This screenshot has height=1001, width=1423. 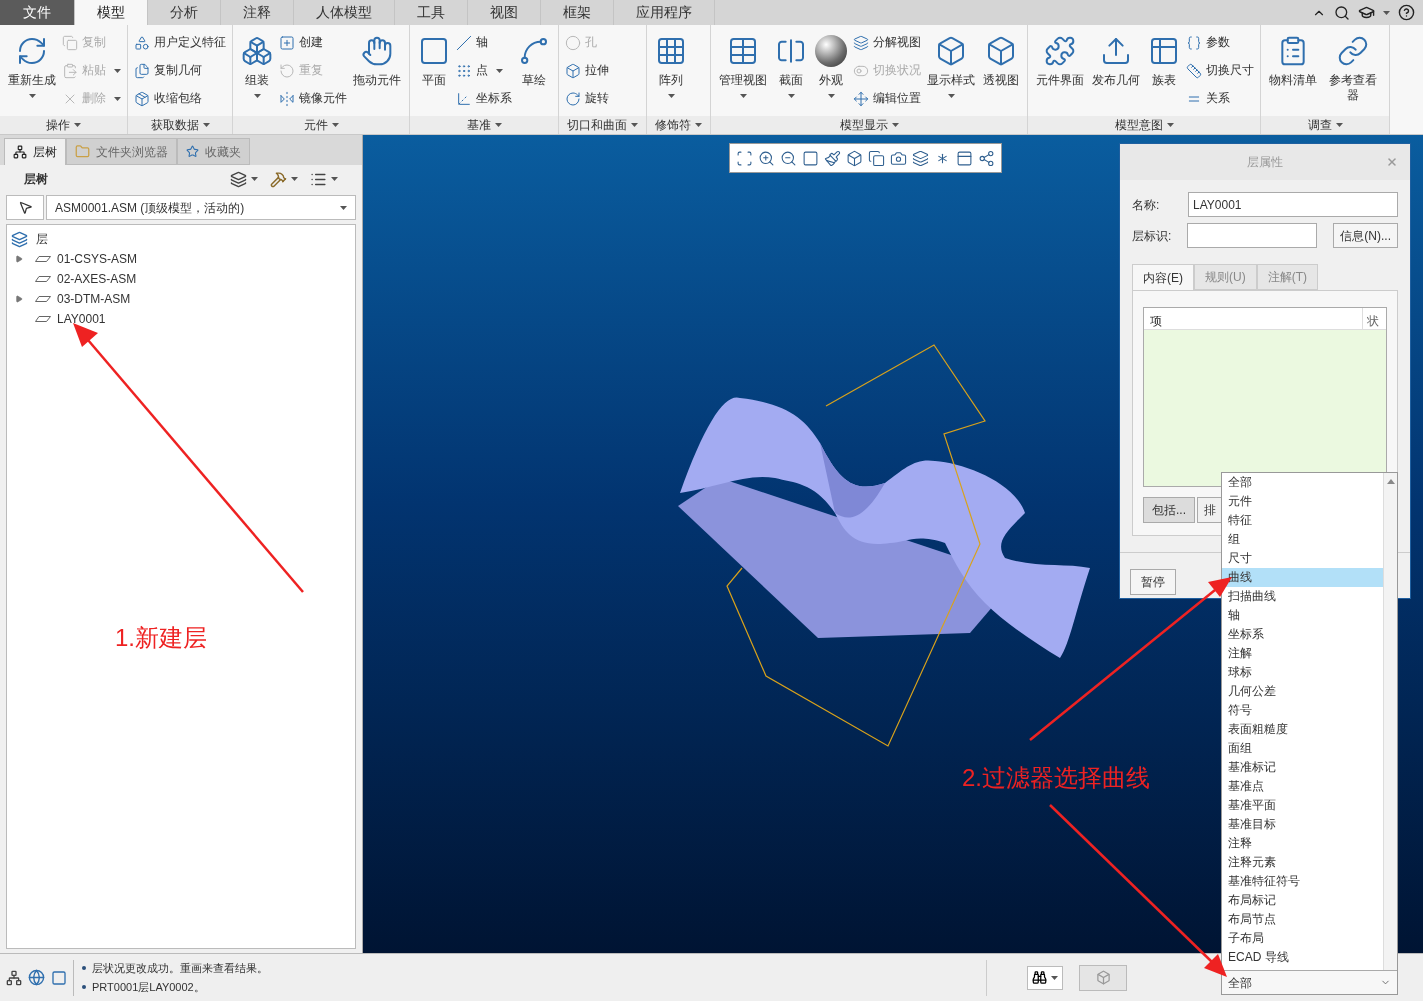 I want to click on ribbon-button: 组装, so click(x=257, y=73).